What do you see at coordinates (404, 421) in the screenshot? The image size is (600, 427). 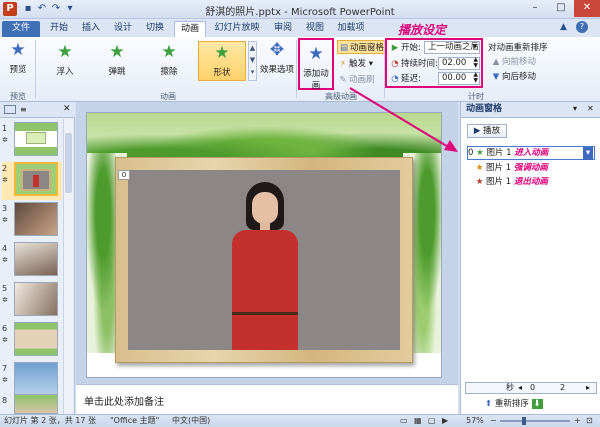 I see `normal-view-icon: ▭` at bounding box center [404, 421].